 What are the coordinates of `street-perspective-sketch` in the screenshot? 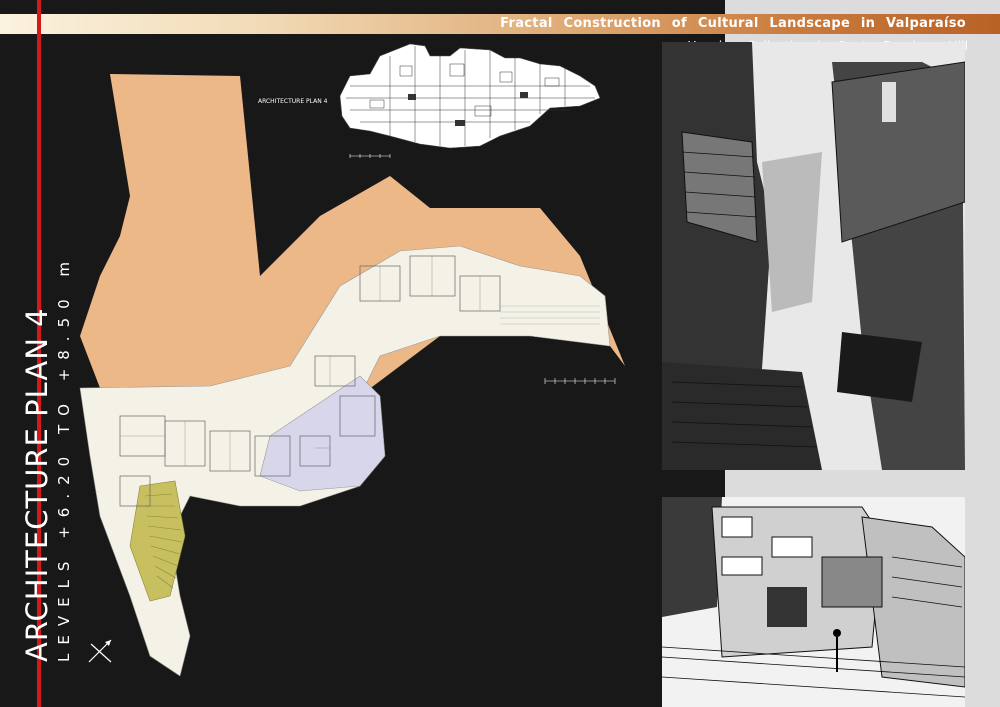 It's located at (813, 602).